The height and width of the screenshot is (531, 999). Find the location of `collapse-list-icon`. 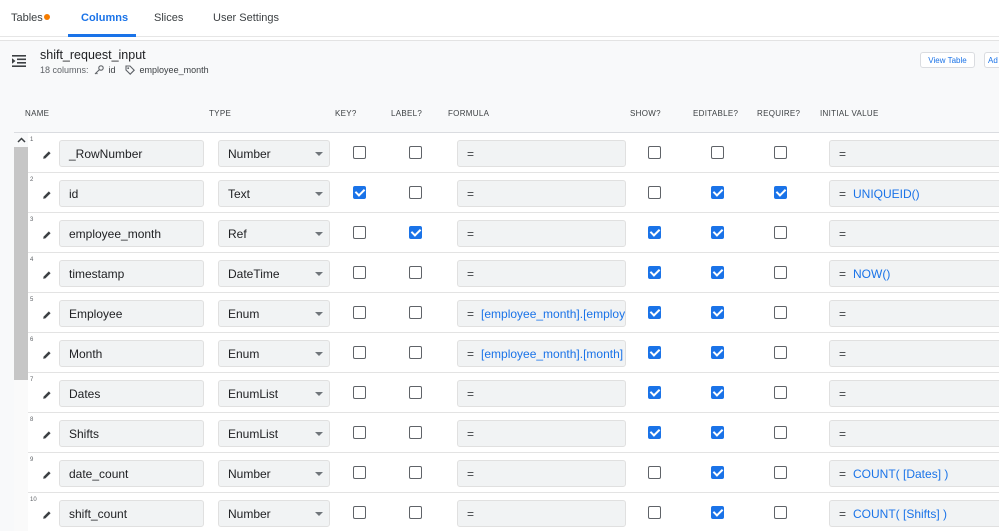

collapse-list-icon is located at coordinates (19, 61).